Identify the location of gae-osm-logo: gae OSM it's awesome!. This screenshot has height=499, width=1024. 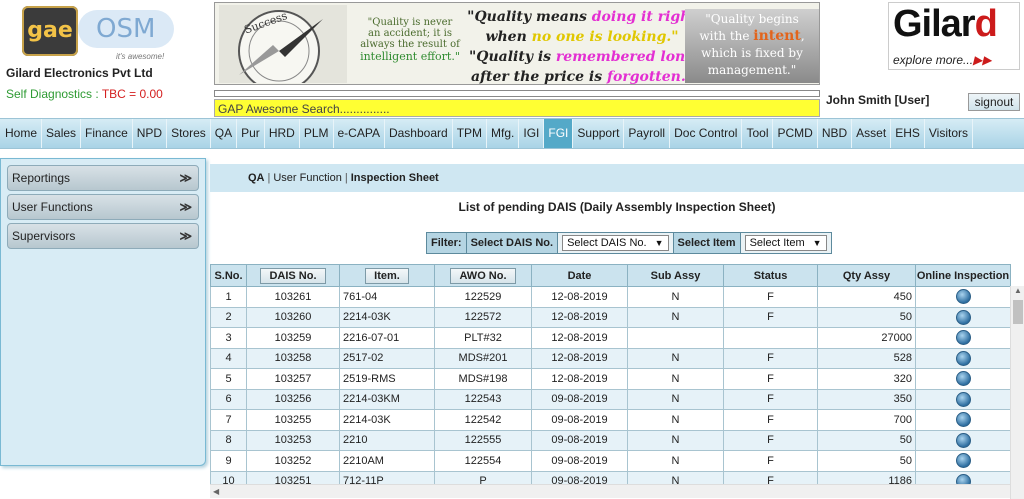
(96, 33).